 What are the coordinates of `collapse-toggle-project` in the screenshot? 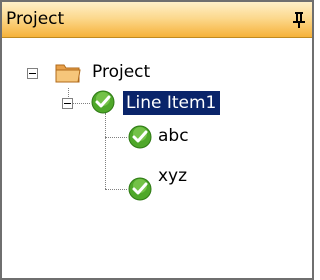 It's located at (32, 73).